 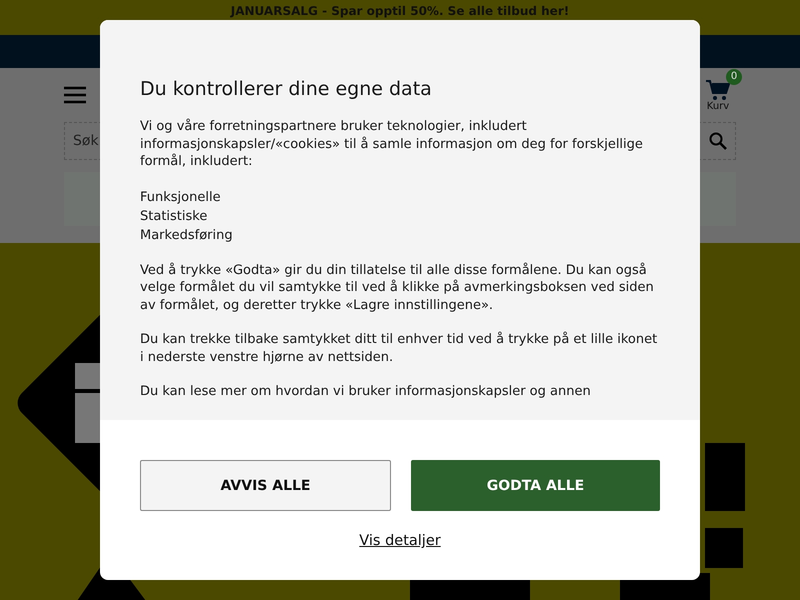 What do you see at coordinates (265, 485) in the screenshot?
I see `reject-button: AVVIS ALLE` at bounding box center [265, 485].